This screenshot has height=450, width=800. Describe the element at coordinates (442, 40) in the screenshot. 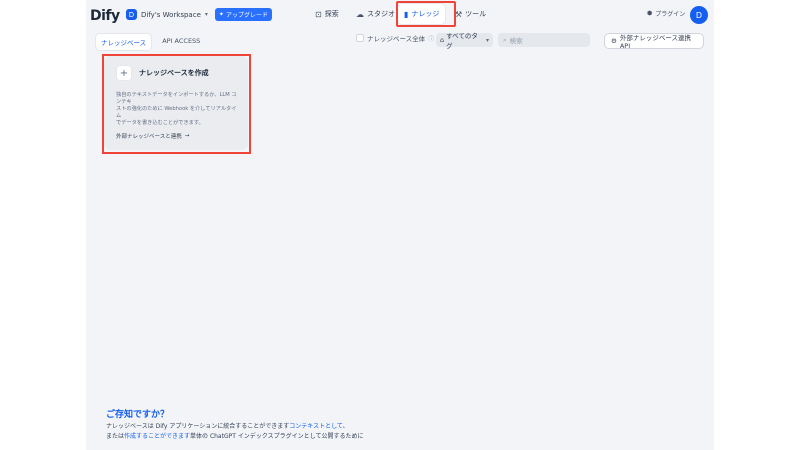

I see `tag-icon: ⌂` at that location.